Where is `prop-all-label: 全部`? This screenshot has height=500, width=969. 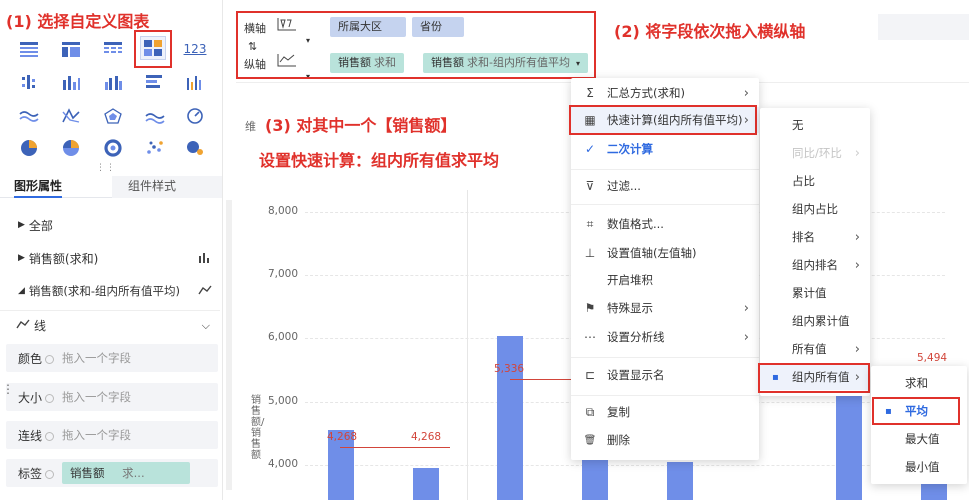 prop-all-label: 全部 is located at coordinates (40, 225).